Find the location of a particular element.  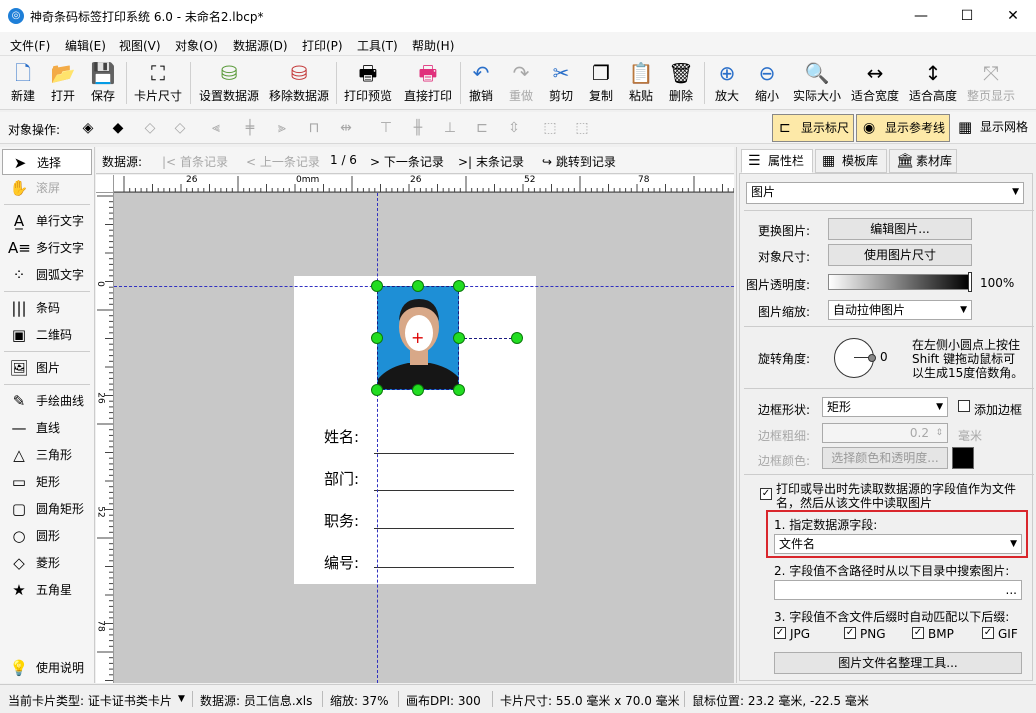

field-id-line is located at coordinates (444, 567).